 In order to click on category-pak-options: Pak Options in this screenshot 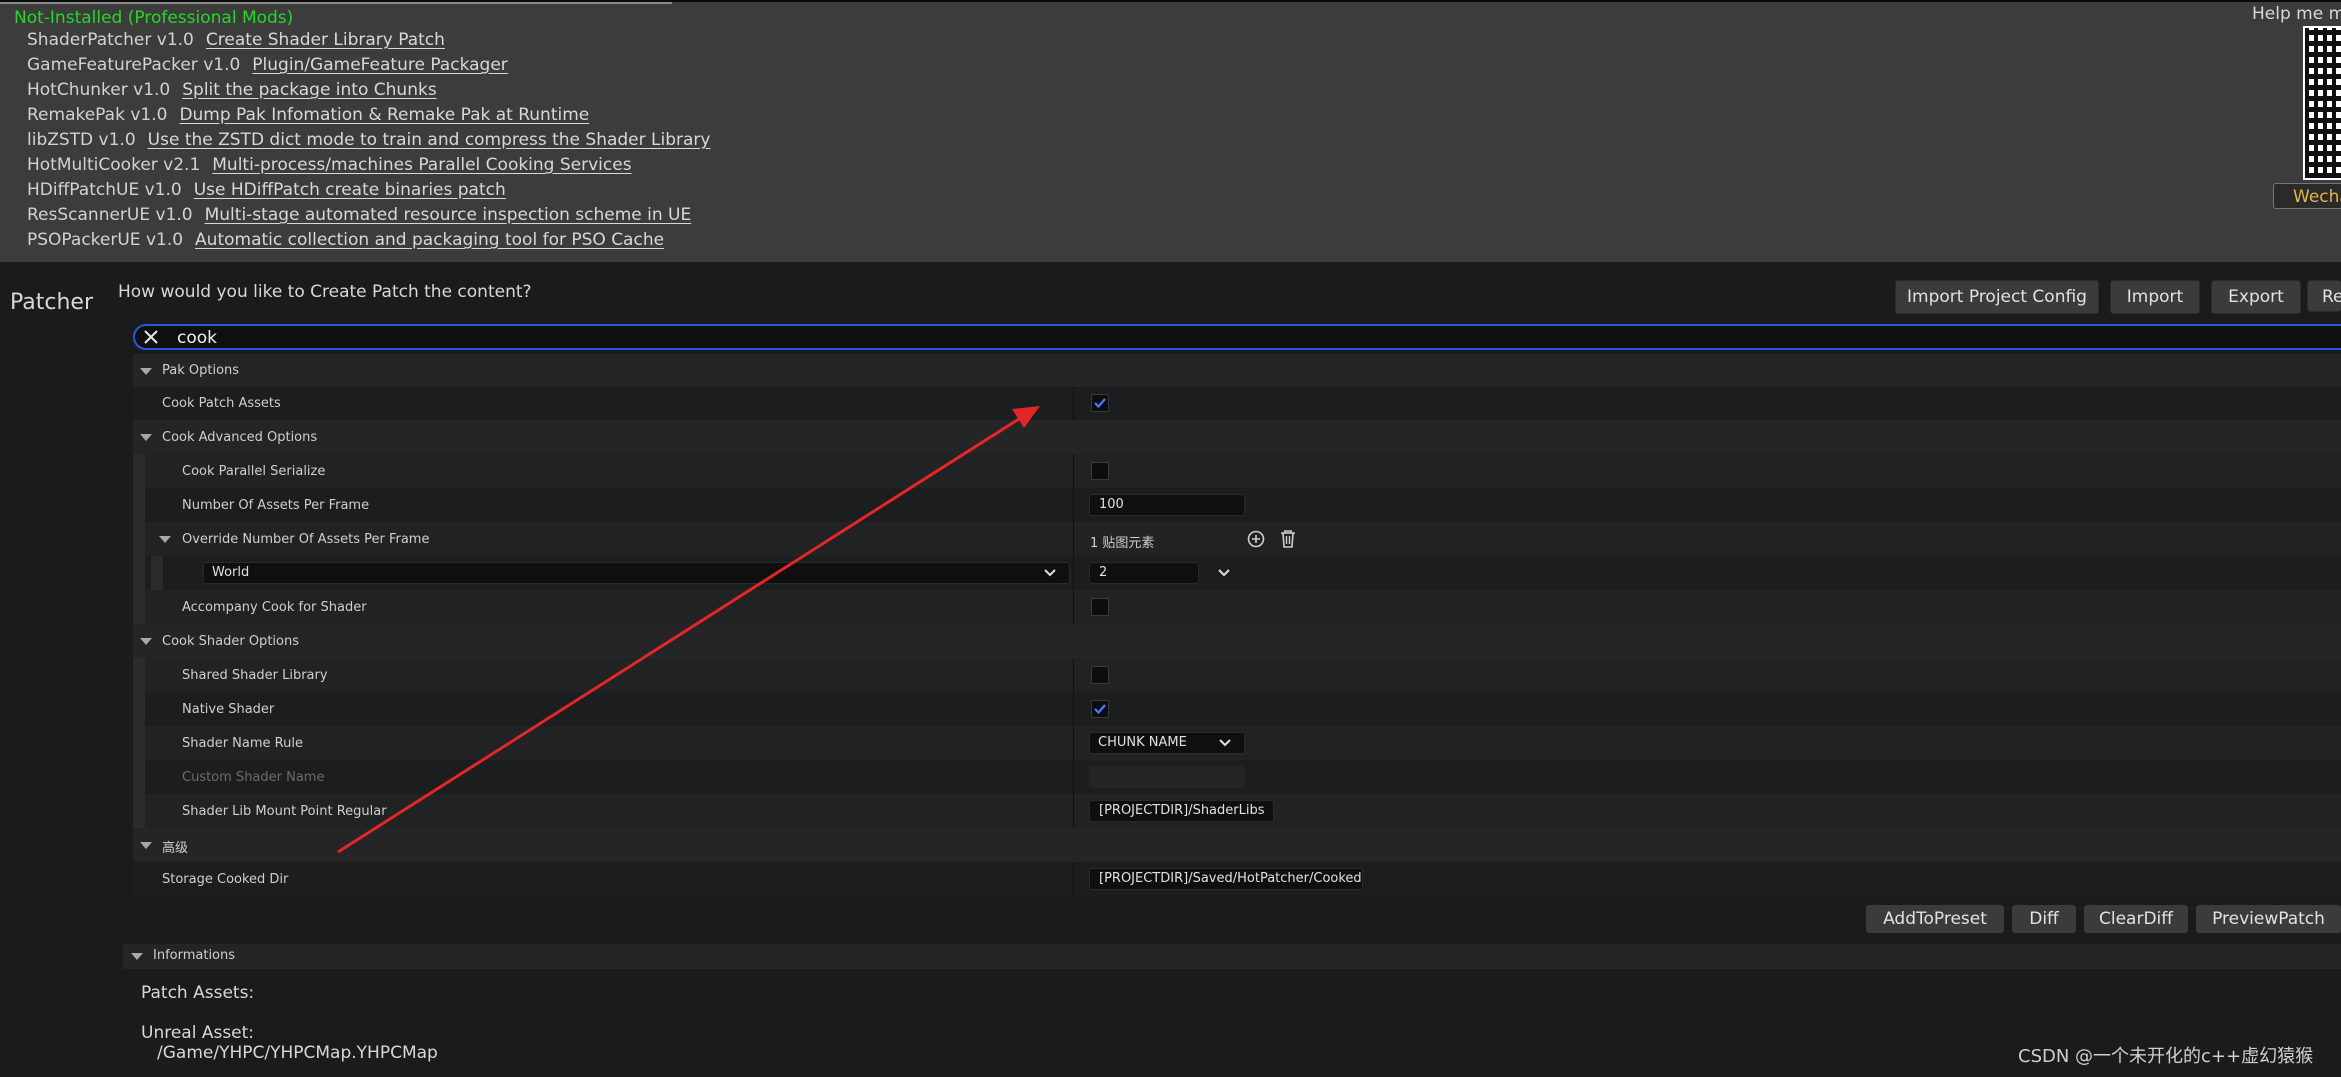, I will do `click(1237, 370)`.